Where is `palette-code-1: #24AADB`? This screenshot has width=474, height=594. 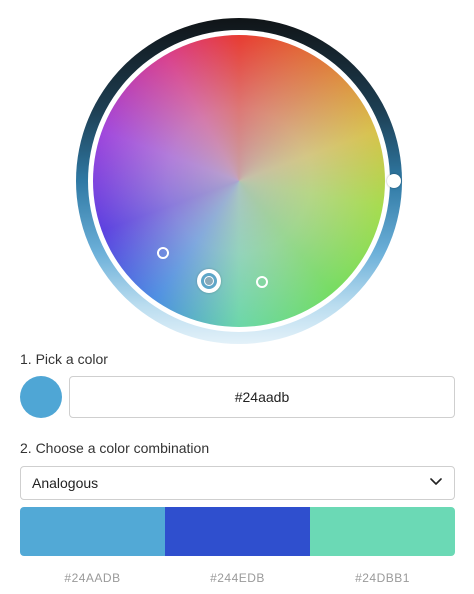 palette-code-1: #24AADB is located at coordinates (92, 578).